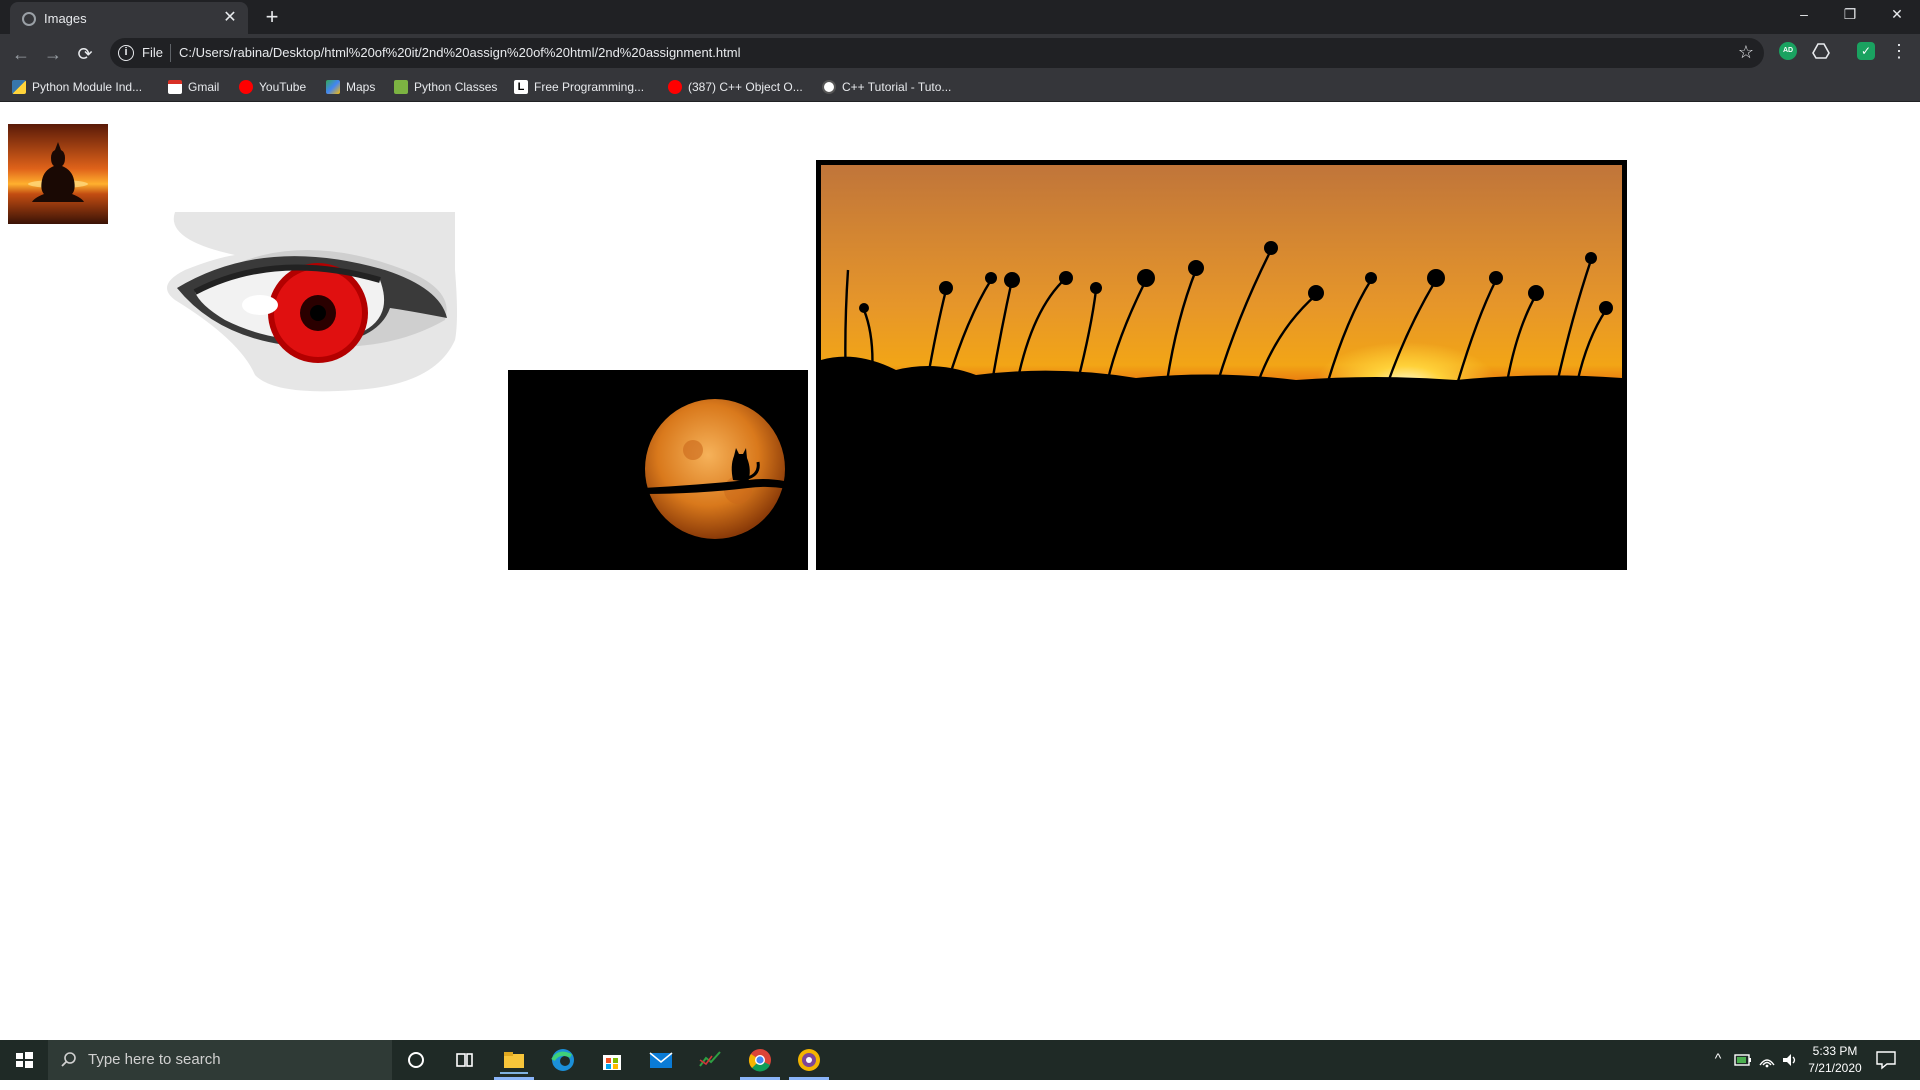 The width and height of the screenshot is (1920, 1090). What do you see at coordinates (1788, 51) in the screenshot?
I see `adblock-extension-icon: AD` at bounding box center [1788, 51].